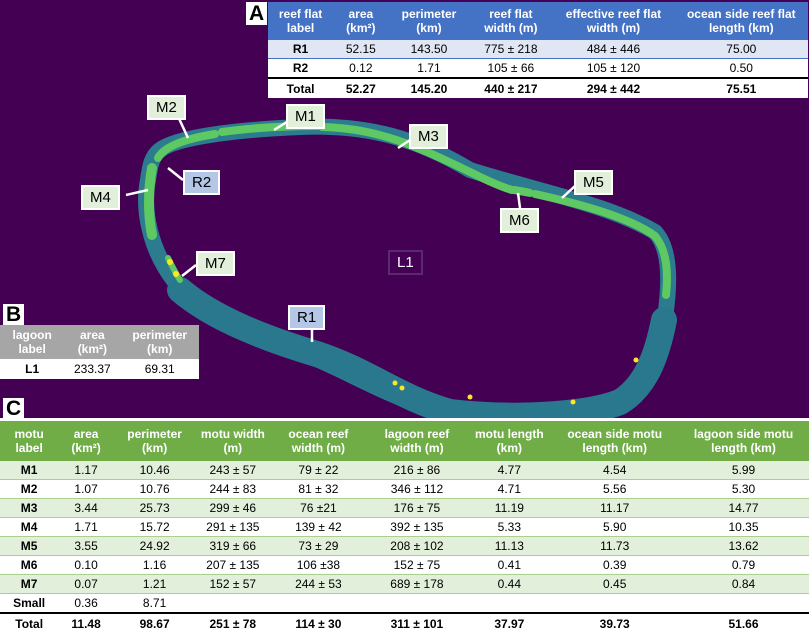  I want to click on table-cell: 5.90, so click(615, 527).